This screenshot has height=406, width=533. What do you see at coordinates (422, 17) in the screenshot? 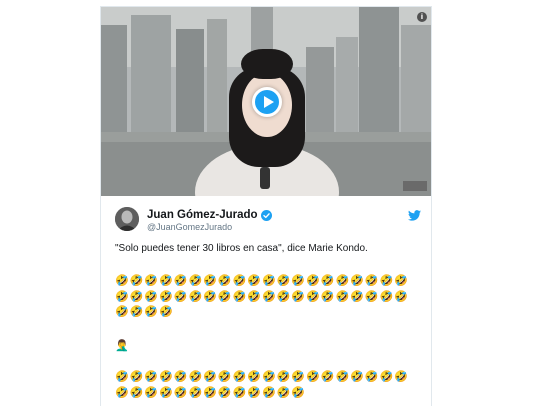
I see `info-icon: i` at bounding box center [422, 17].